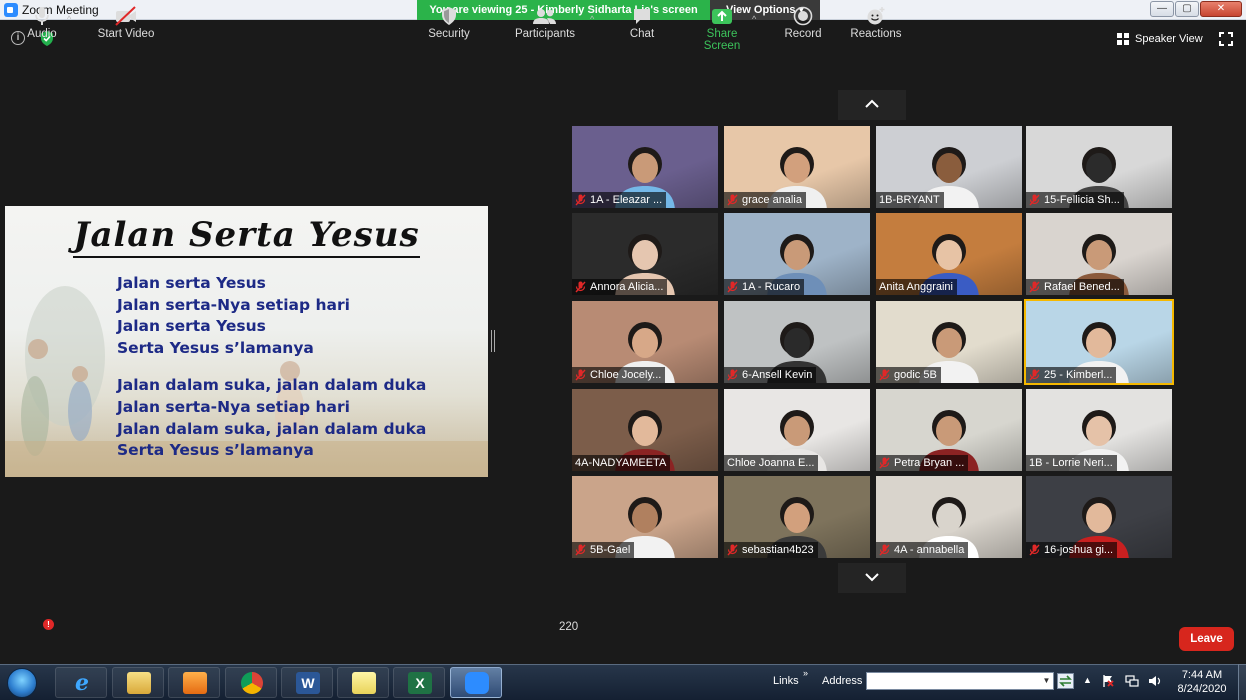  I want to click on participant-tile: Anita Anggraini, so click(949, 254).